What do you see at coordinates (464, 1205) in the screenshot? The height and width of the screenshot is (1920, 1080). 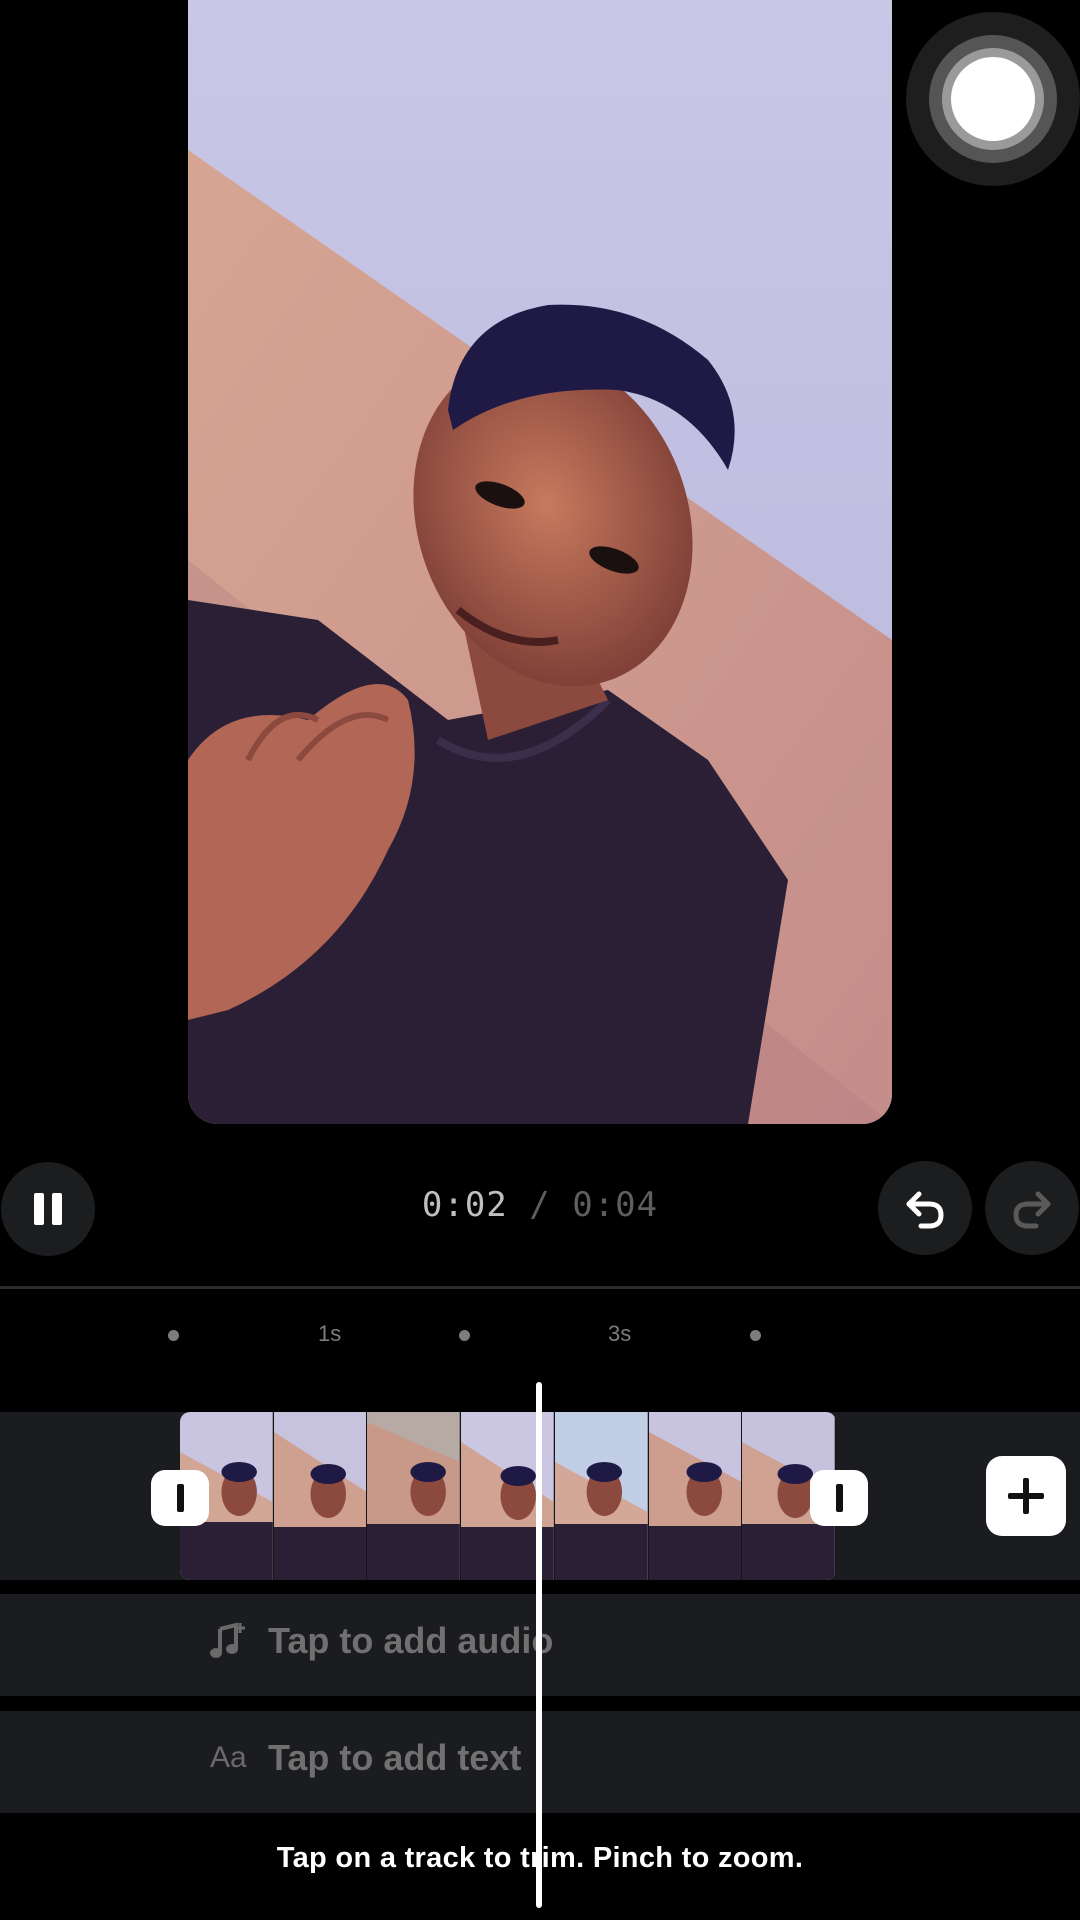 I see `current-time: 0:02` at bounding box center [464, 1205].